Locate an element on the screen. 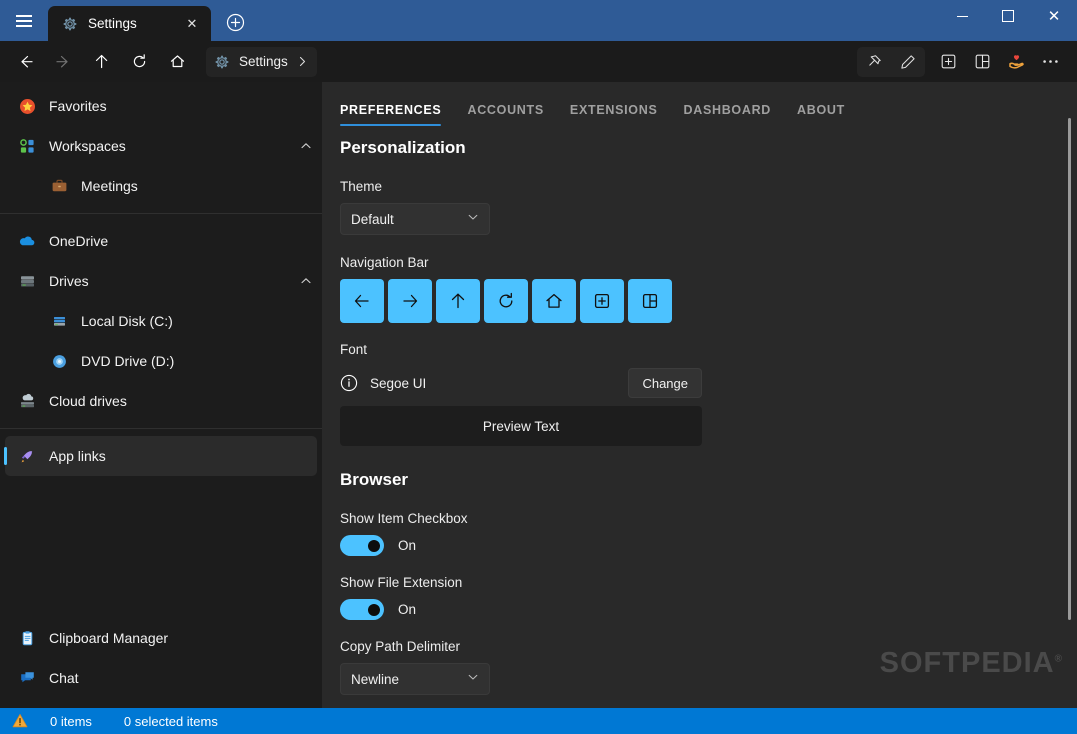  sidebar-item-drives: Drives is located at coordinates (161, 281).